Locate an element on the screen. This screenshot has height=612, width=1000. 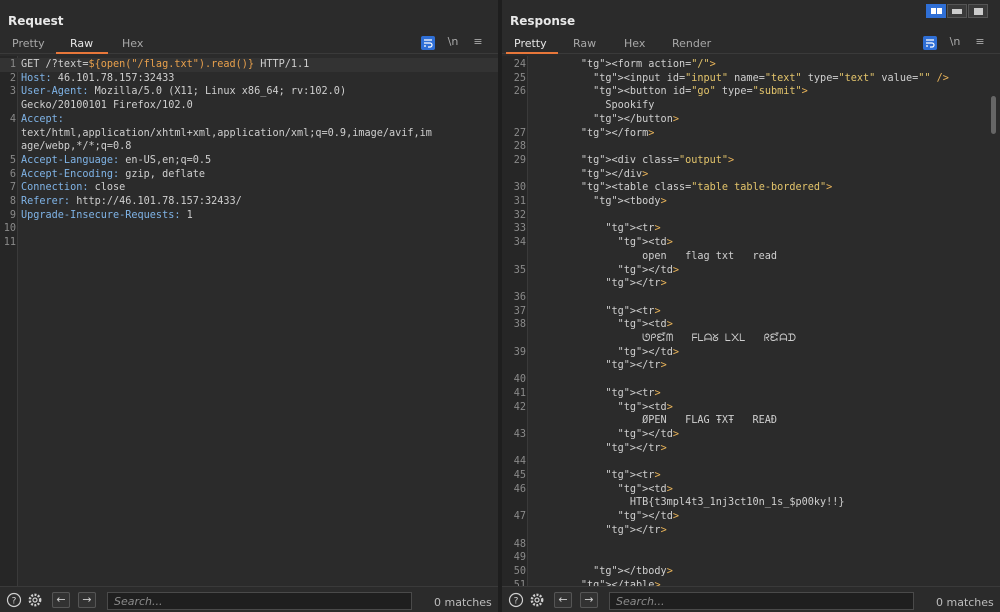
line-text: "tg"></tbody> is located at coordinates (633, 571).